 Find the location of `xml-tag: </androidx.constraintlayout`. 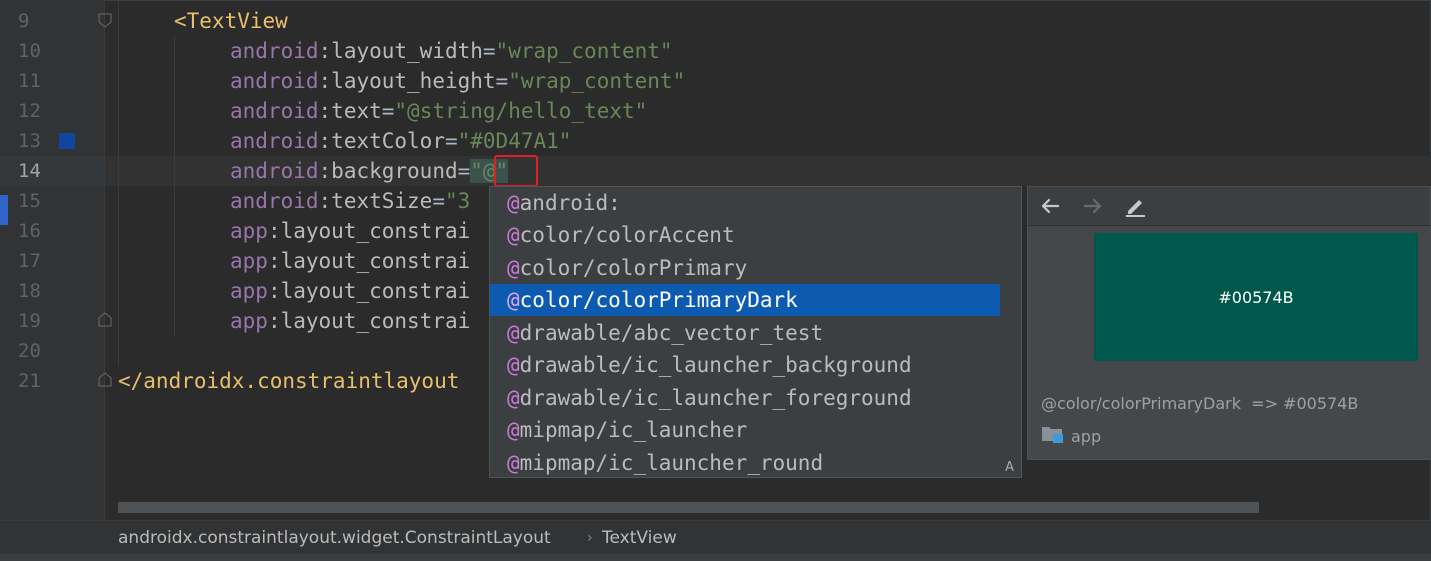

xml-tag: </androidx.constraintlayout is located at coordinates (289, 381).